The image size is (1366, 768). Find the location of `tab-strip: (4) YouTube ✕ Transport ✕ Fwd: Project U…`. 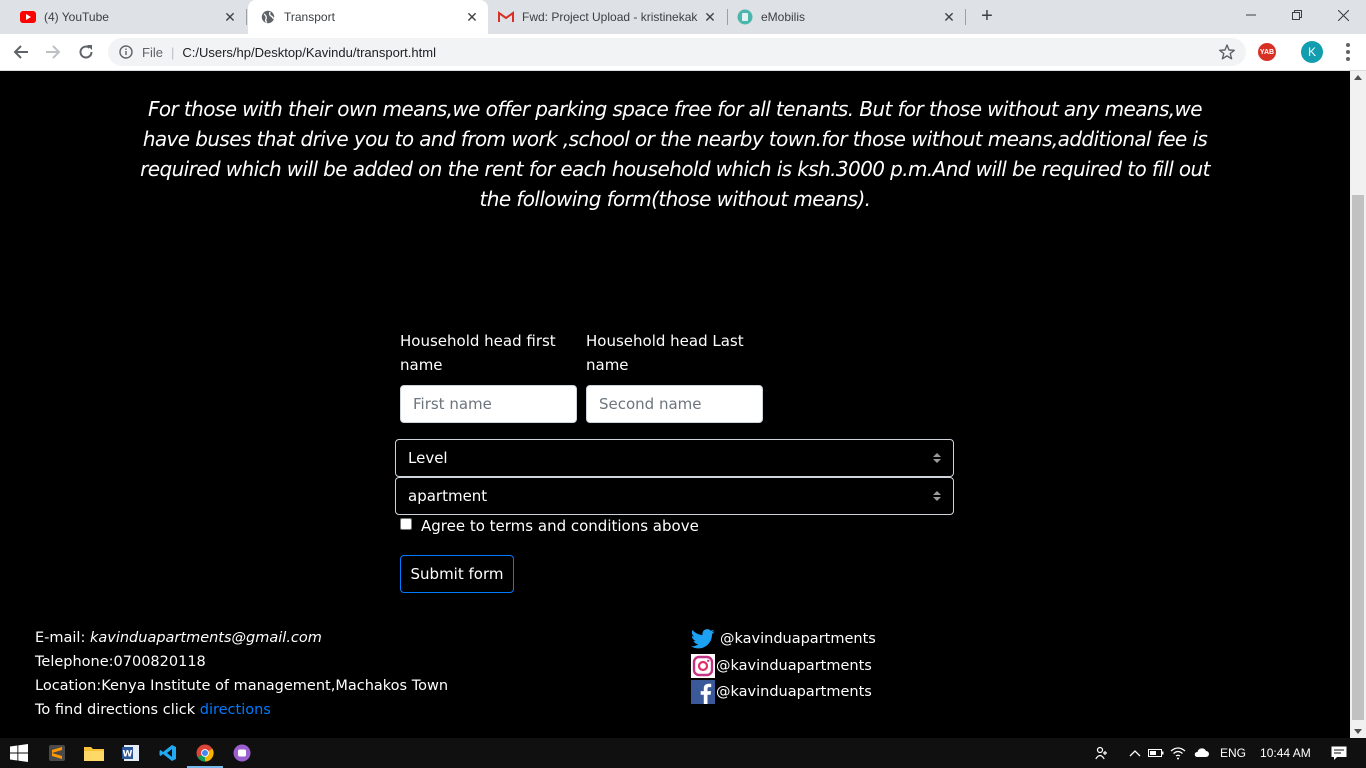

tab-strip: (4) YouTube ✕ Transport ✕ Fwd: Project U… is located at coordinates (683, 17).